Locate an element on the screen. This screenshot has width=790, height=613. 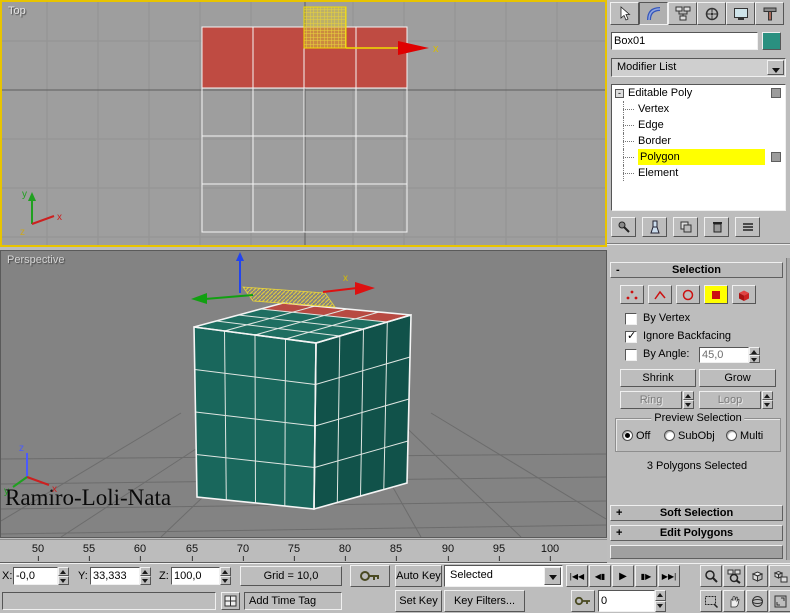
vertex-mode-button is located at coordinates (632, 294).